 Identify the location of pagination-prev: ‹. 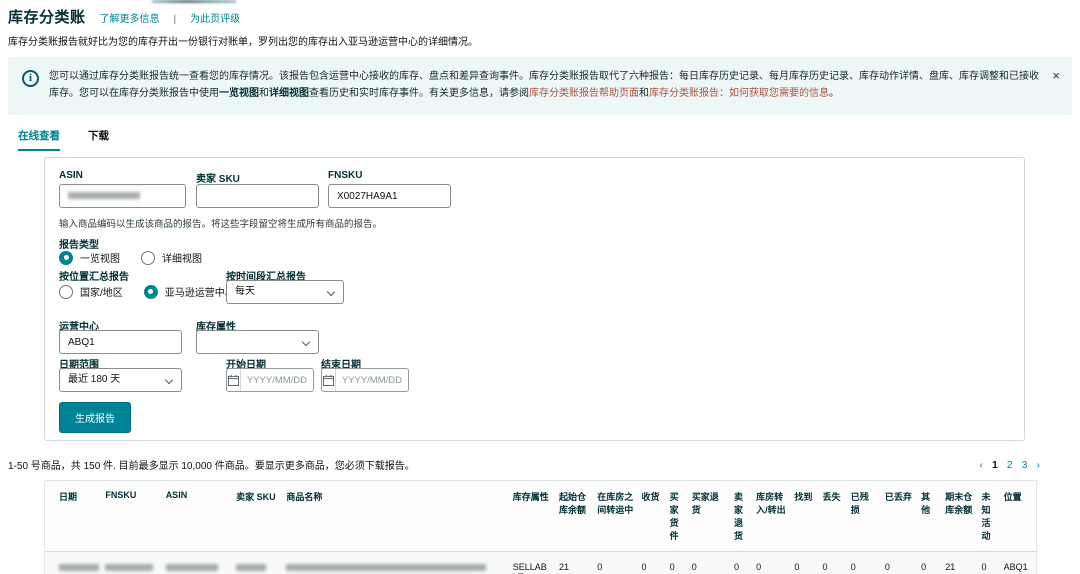
(981, 465).